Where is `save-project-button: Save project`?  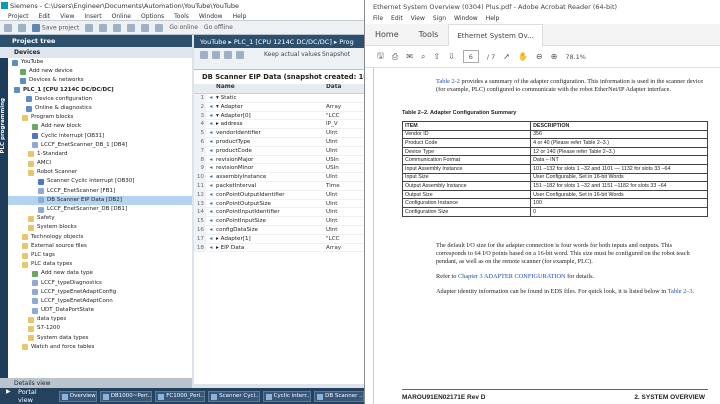 save-project-button: Save project is located at coordinates (55, 27).